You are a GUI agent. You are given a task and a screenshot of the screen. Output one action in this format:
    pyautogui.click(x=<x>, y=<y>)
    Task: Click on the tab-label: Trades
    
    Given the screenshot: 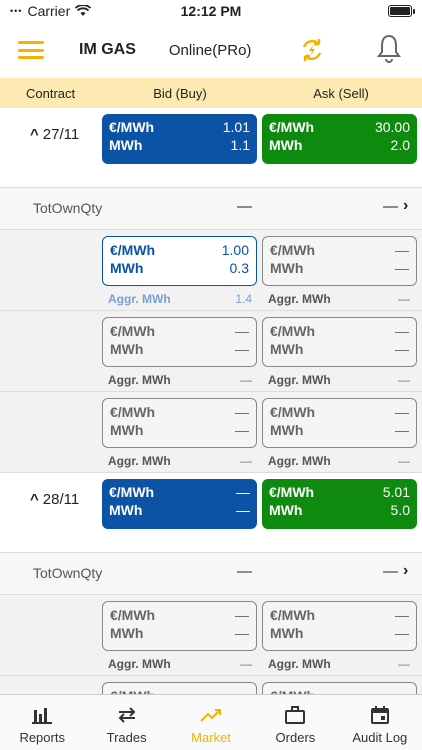 What is the action you would take?
    pyautogui.click(x=126, y=737)
    